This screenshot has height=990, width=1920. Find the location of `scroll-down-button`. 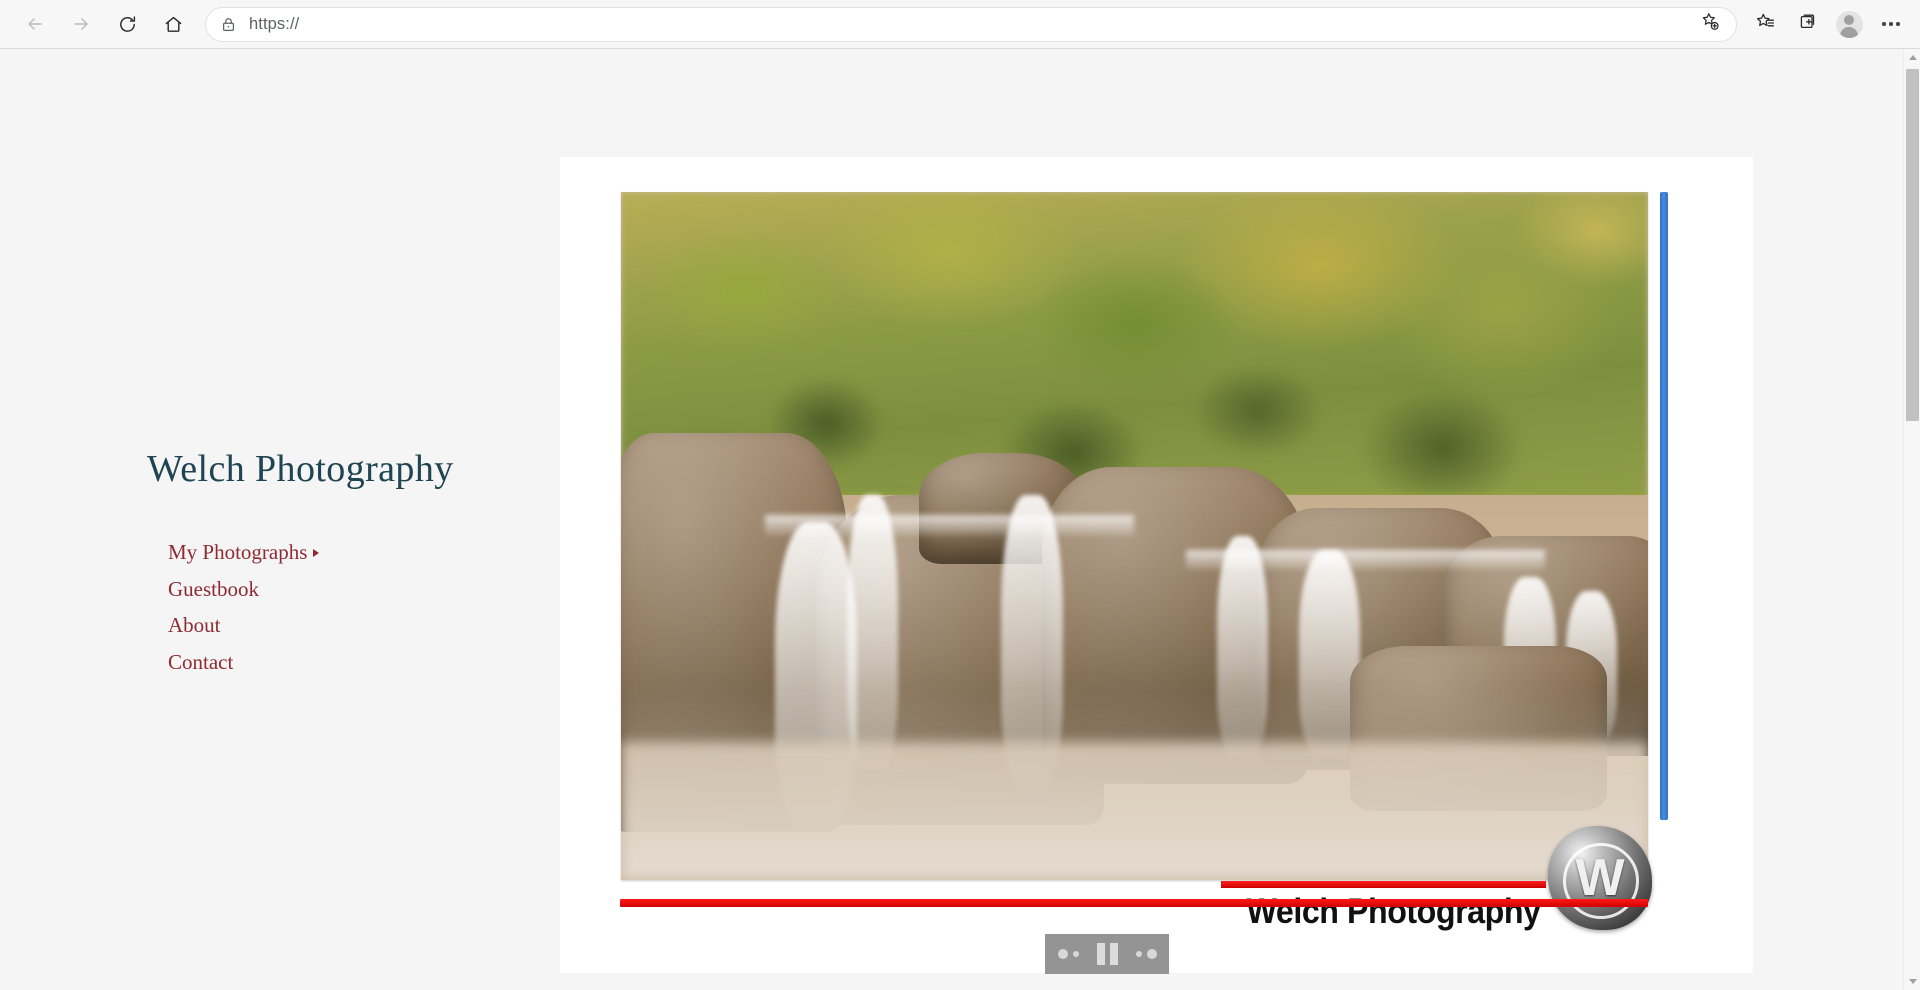

scroll-down-button is located at coordinates (1912, 981).